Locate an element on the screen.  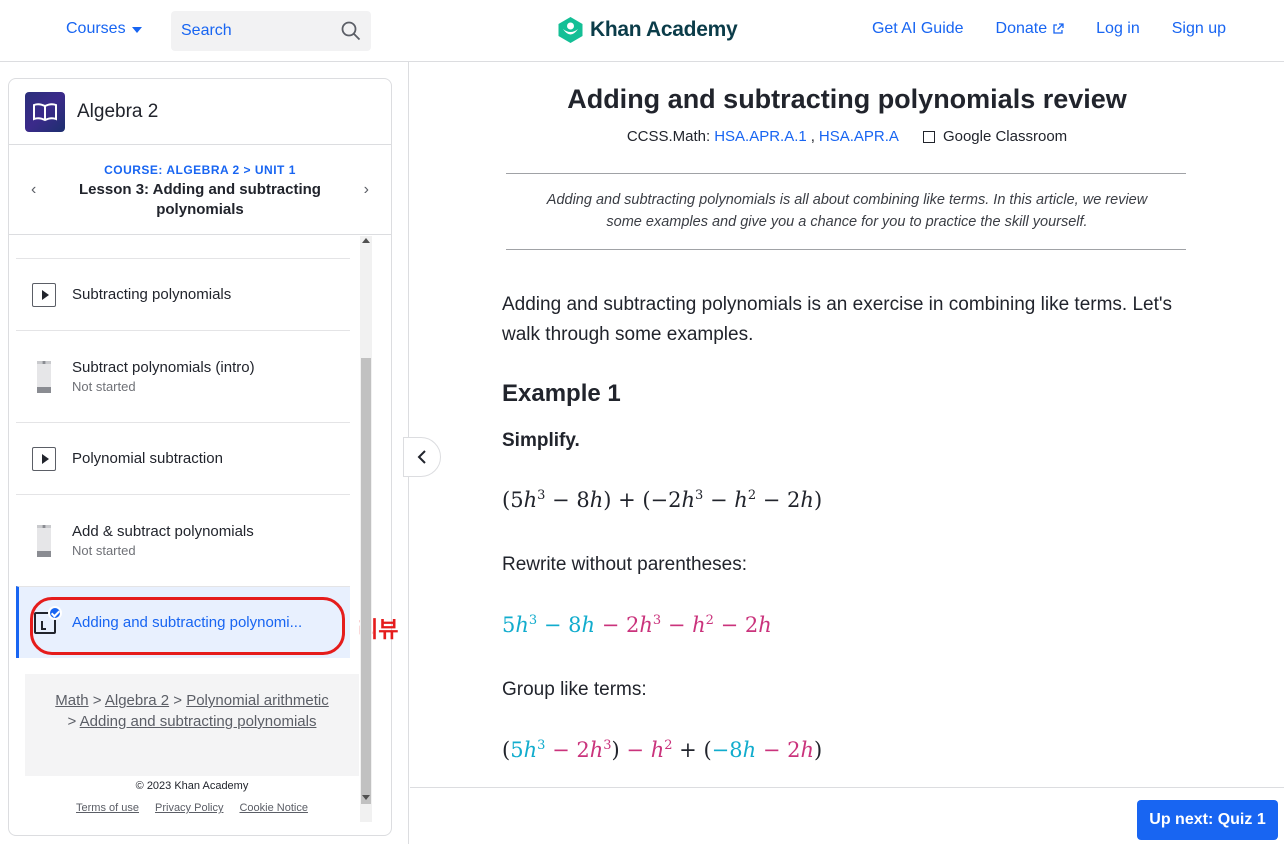
sidebar-scrollbar is located at coordinates (366, 529).